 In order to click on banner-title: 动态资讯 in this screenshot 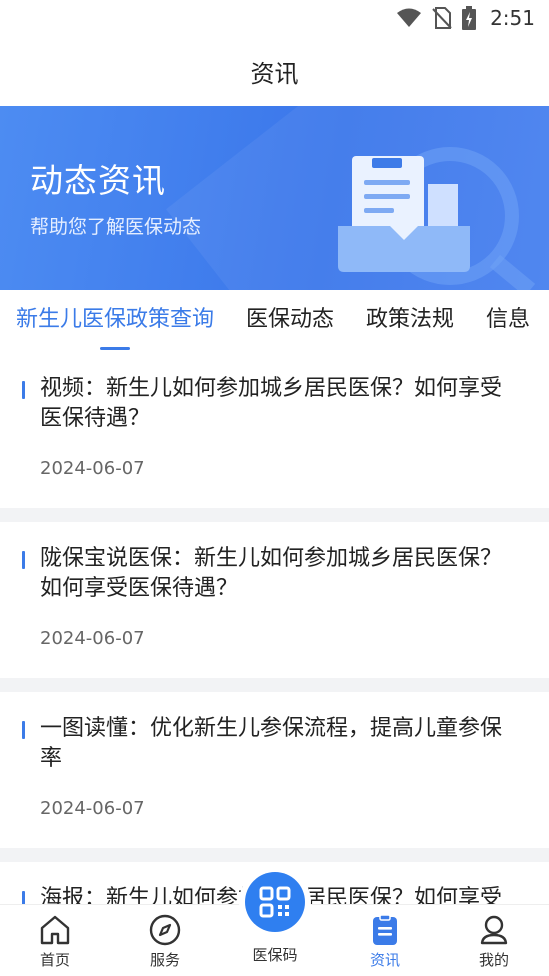, I will do `click(98, 180)`.